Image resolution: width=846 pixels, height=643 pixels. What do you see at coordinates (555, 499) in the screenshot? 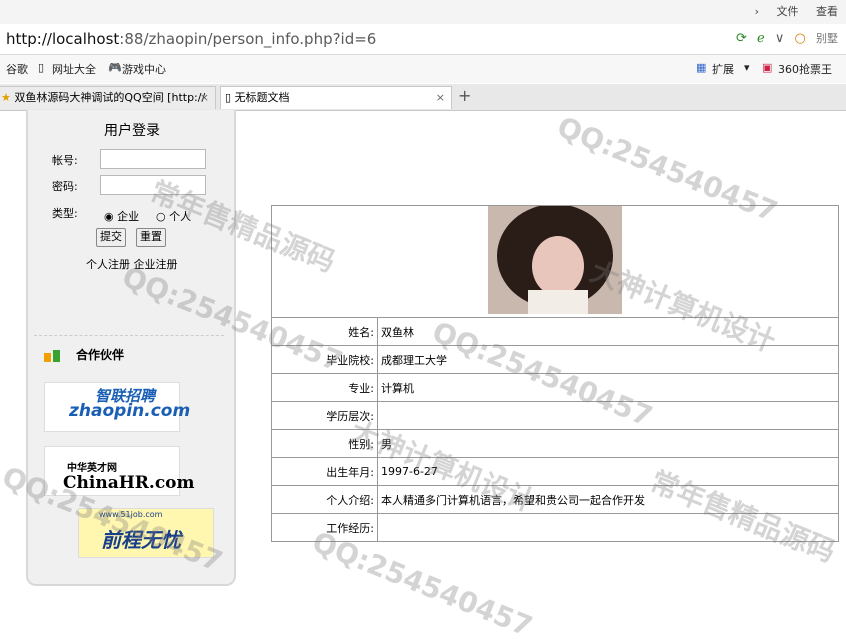
I see `table-row: 个人介绍: 本人精通多门计算机语言，希望和贵公司一起合作开发` at bounding box center [555, 499].